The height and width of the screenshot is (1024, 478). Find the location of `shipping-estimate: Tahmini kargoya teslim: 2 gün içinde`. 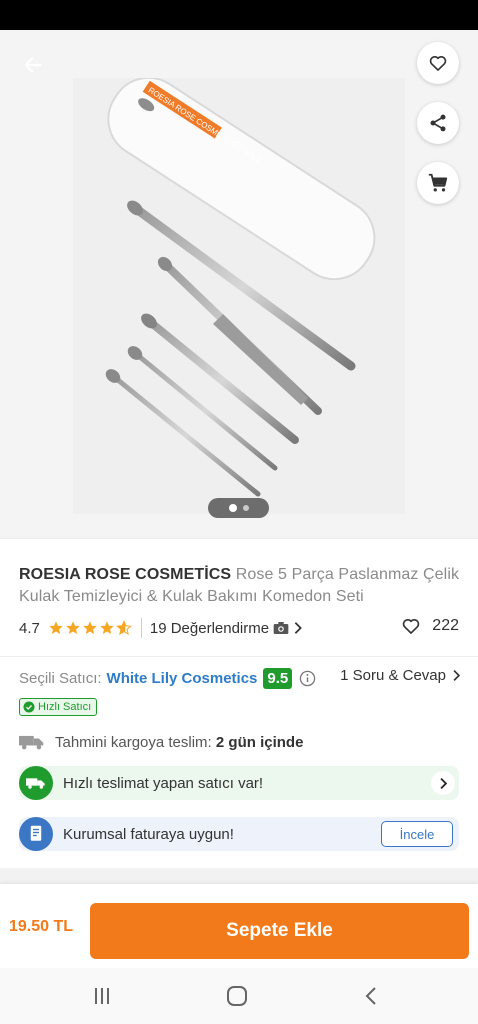

shipping-estimate: Tahmini kargoya teslim: 2 gün içinde is located at coordinates (161, 742).